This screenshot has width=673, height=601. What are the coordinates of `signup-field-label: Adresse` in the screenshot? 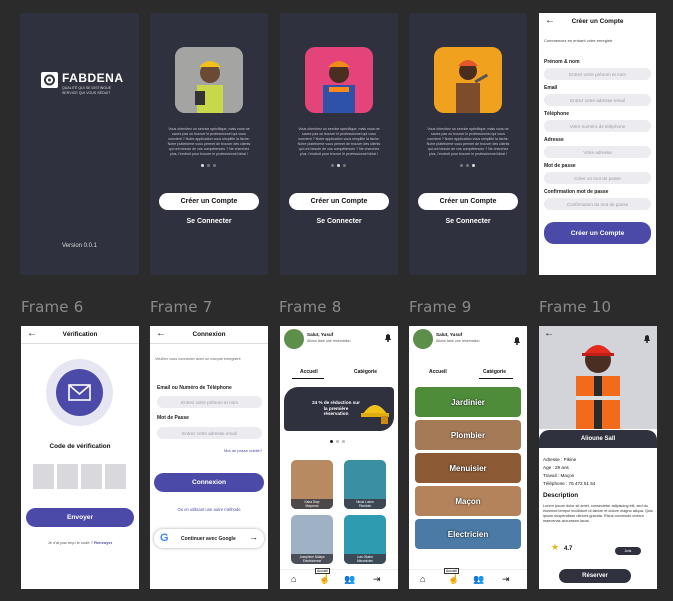 It's located at (554, 140).